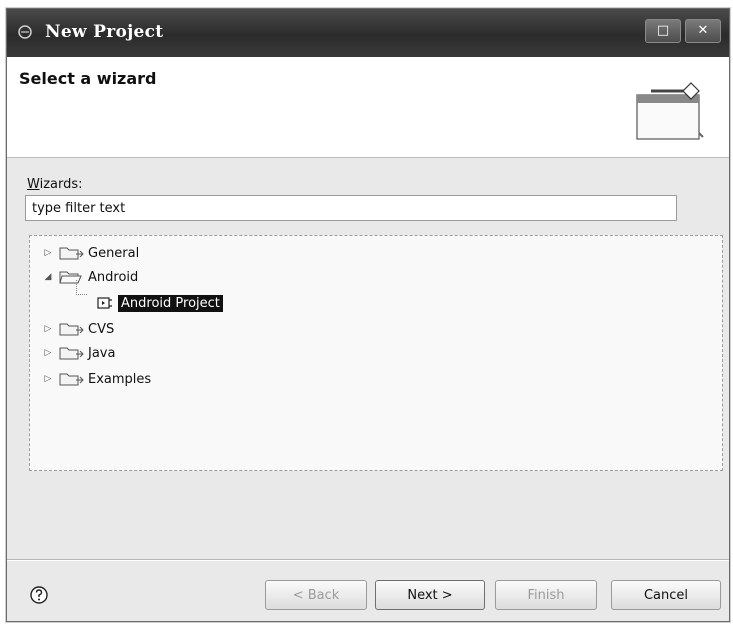  Describe the element at coordinates (81, 287) in the screenshot. I see `tree-connector` at that location.